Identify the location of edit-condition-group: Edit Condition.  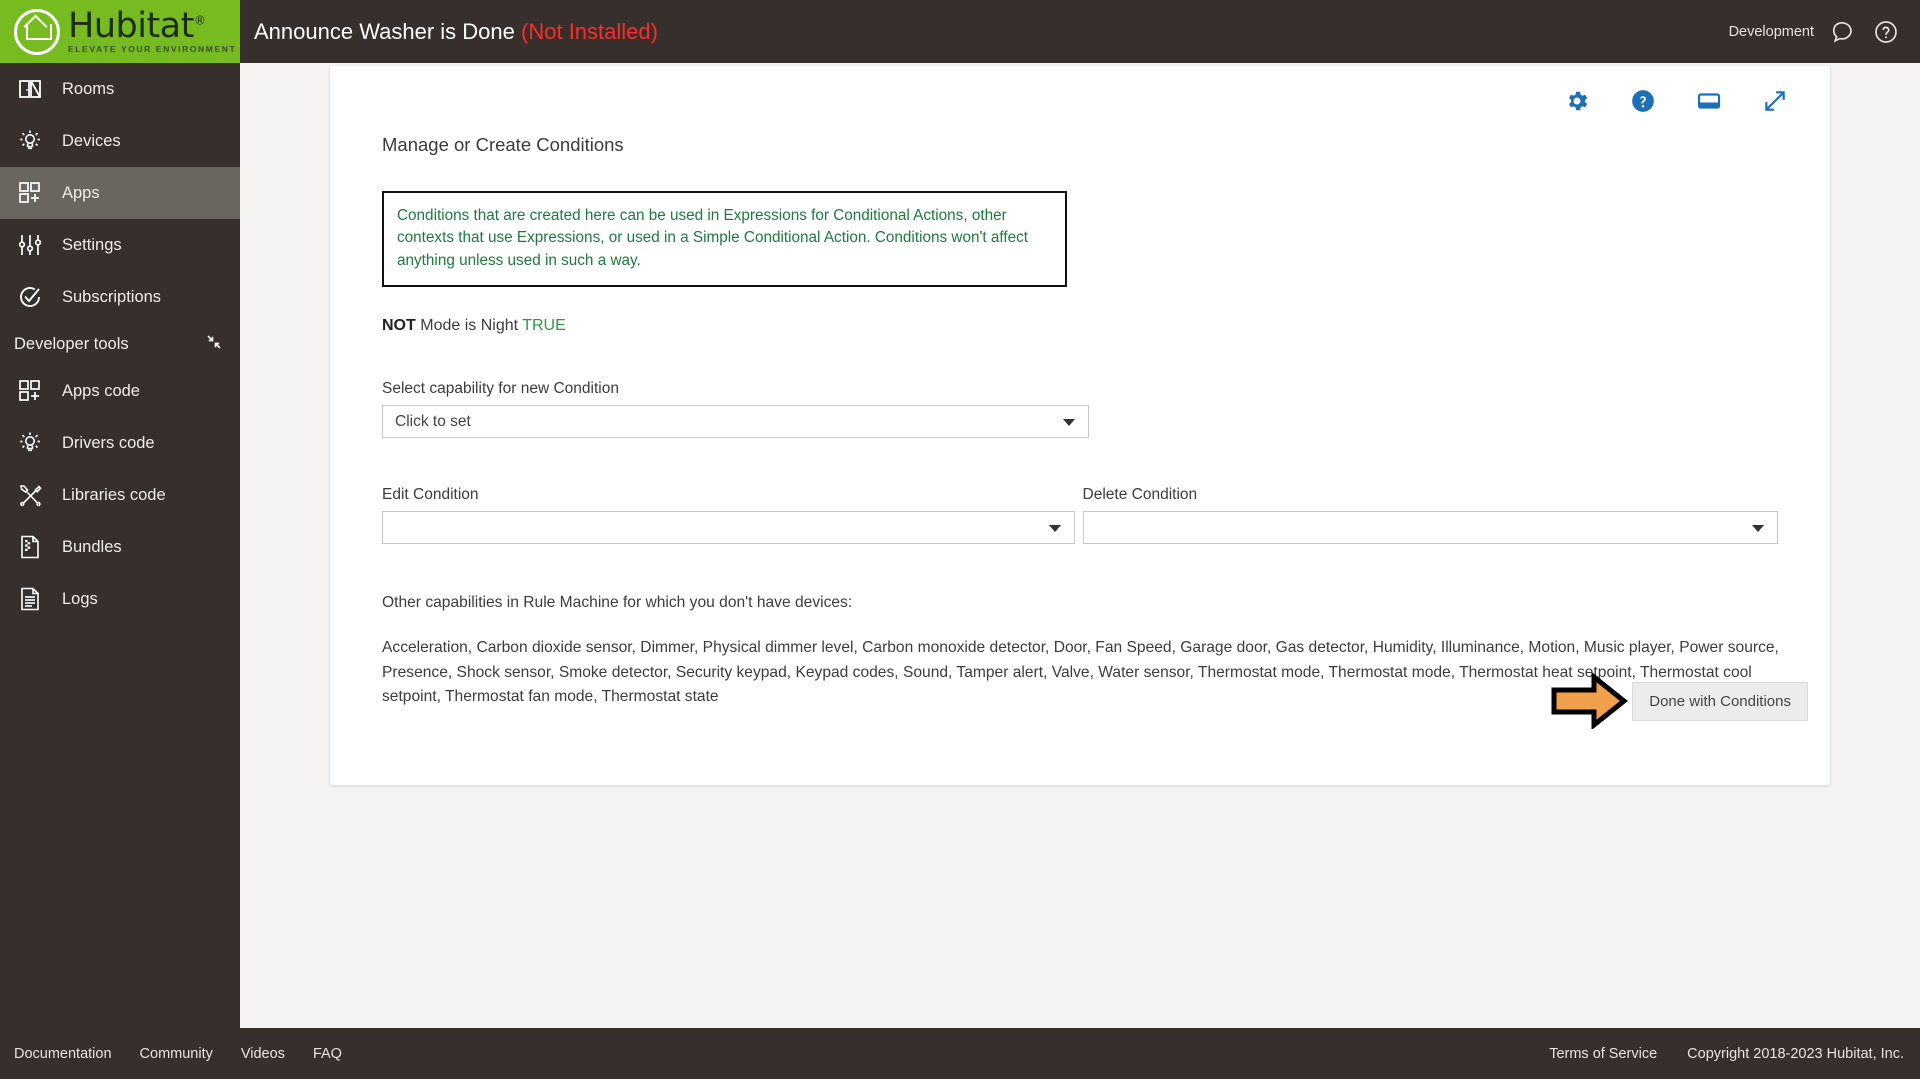
(728, 515).